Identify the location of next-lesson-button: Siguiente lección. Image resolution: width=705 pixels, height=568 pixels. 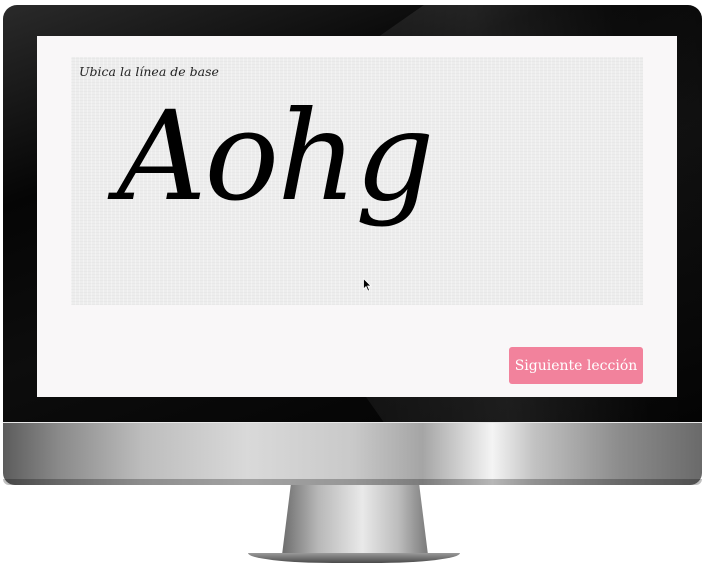
(576, 365).